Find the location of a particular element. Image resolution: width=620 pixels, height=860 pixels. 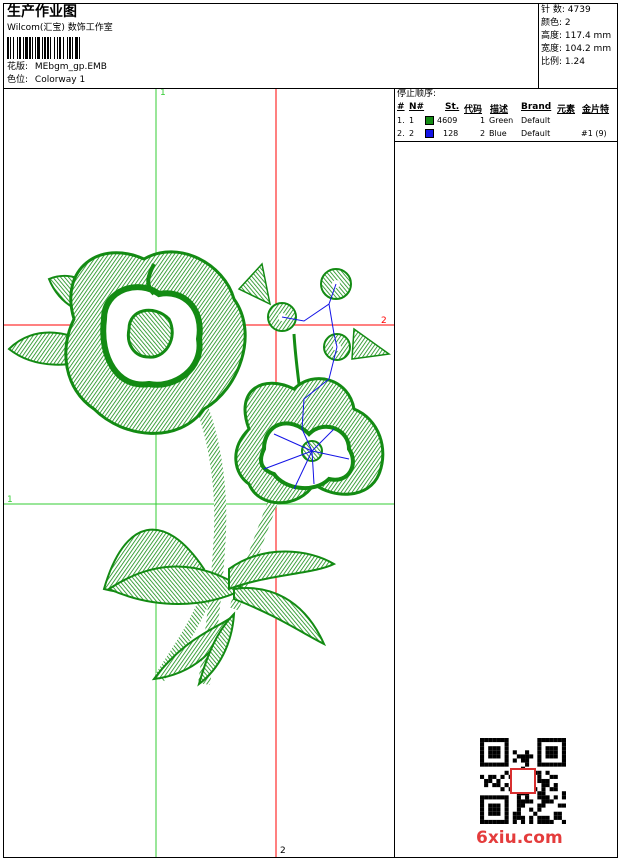

table-row-1-code: 1 is located at coordinates (483, 120).